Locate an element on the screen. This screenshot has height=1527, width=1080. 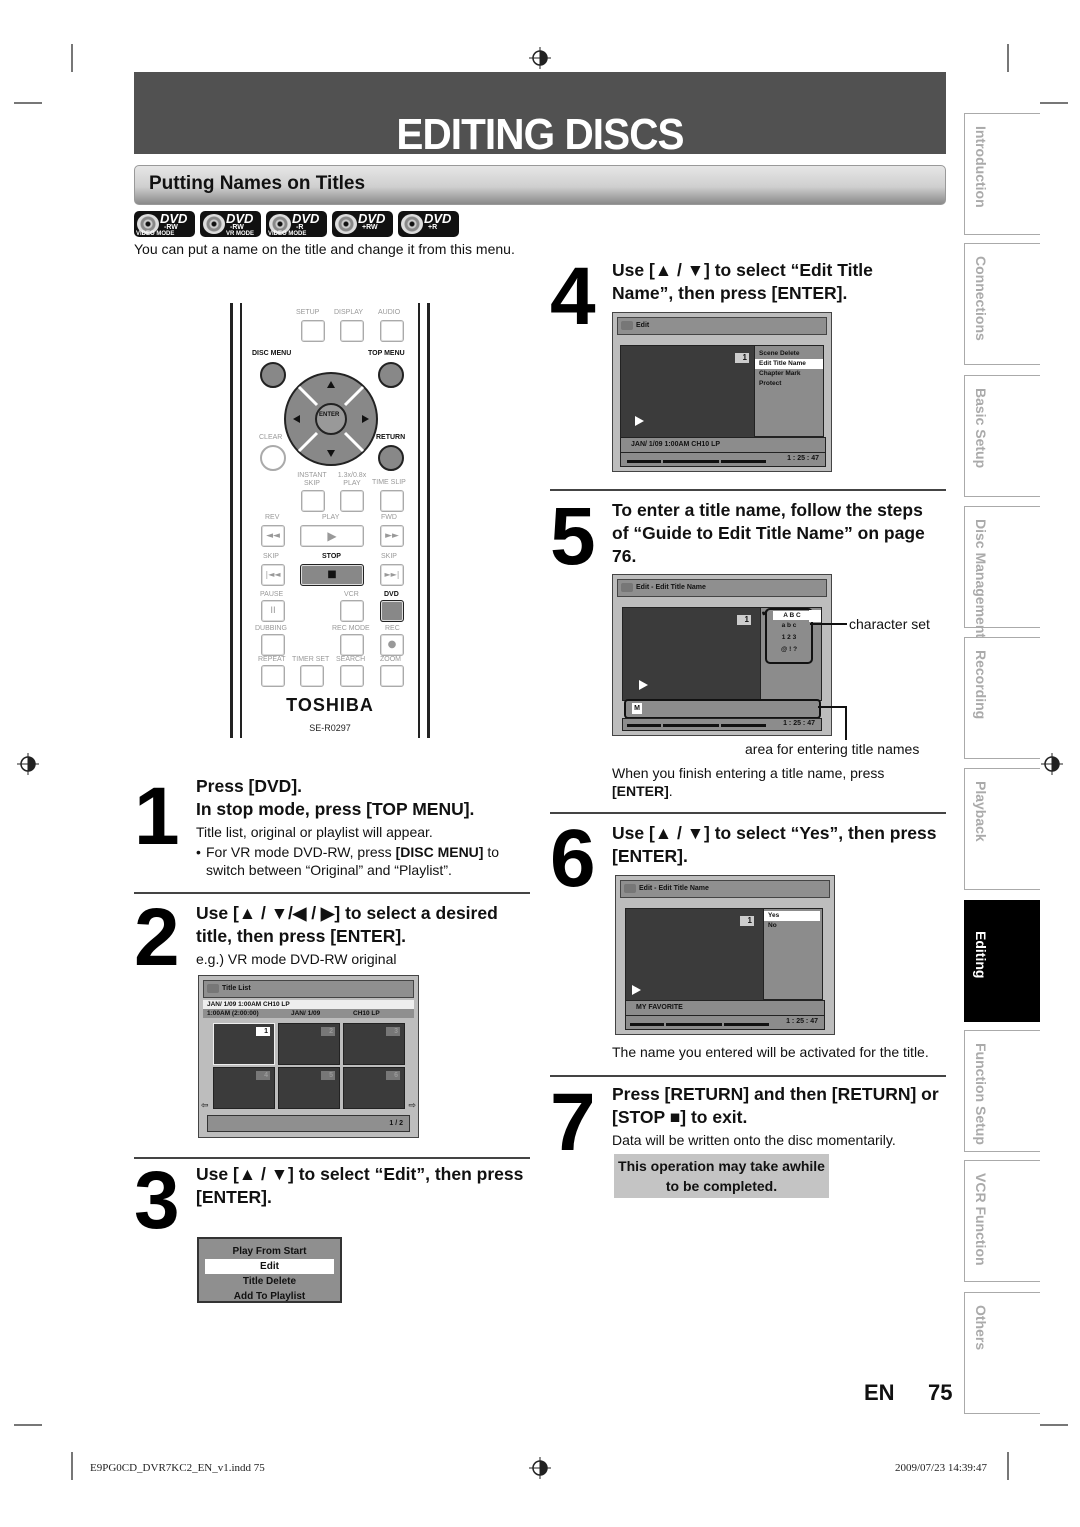
fwd-button: ►► is located at coordinates (392, 536).